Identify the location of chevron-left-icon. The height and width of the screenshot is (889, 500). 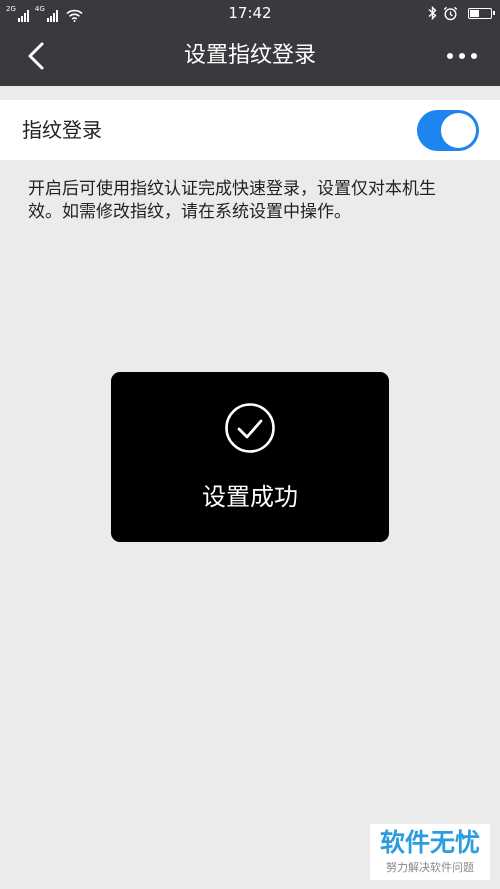
(36, 56).